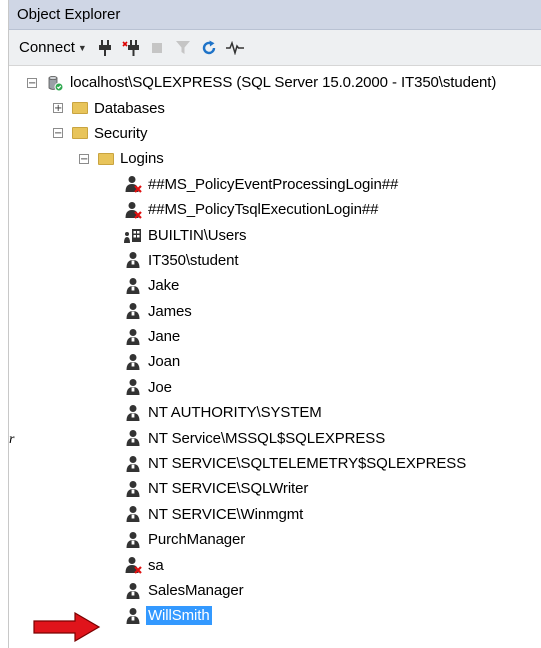 This screenshot has height=648, width=541. What do you see at coordinates (69, 14) in the screenshot?
I see `panel-title: Object Explorer` at bounding box center [69, 14].